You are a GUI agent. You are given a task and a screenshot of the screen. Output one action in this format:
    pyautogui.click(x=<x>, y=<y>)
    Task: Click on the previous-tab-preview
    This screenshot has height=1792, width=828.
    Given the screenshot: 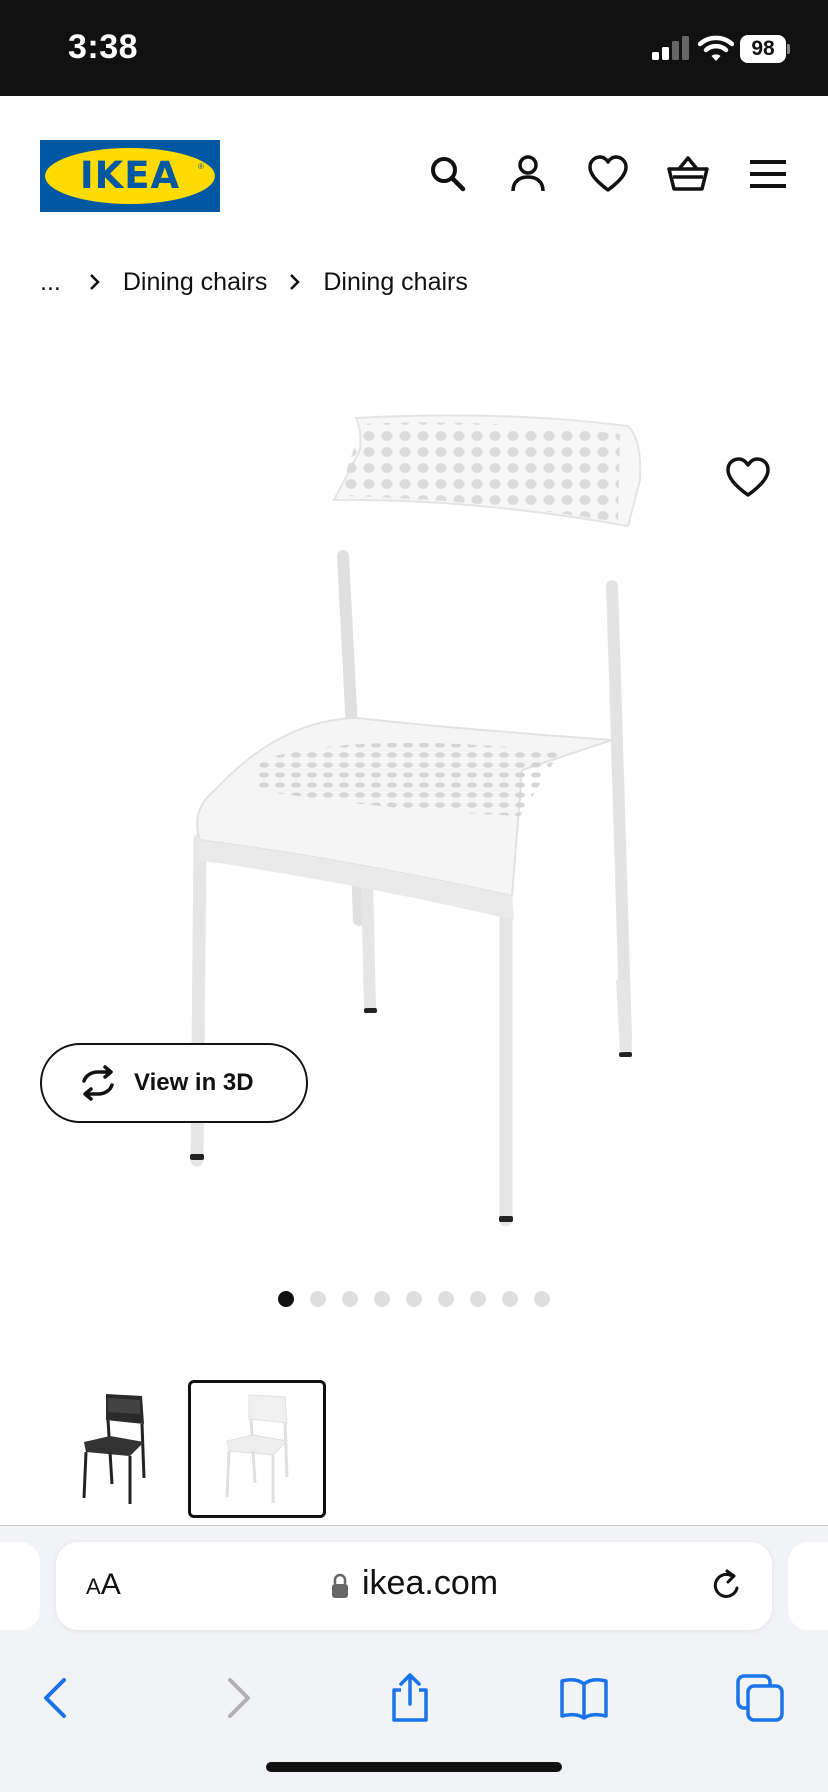 What is the action you would take?
    pyautogui.click(x=20, y=1586)
    